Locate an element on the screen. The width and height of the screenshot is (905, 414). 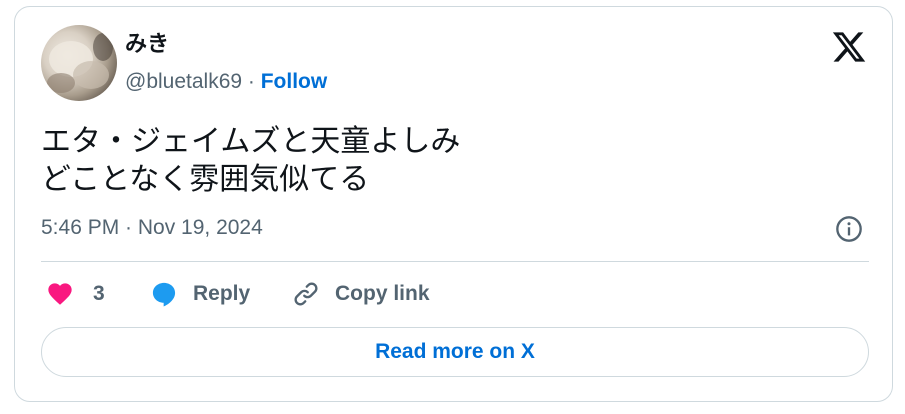
copy-link-label: Copy link is located at coordinates (382, 293).